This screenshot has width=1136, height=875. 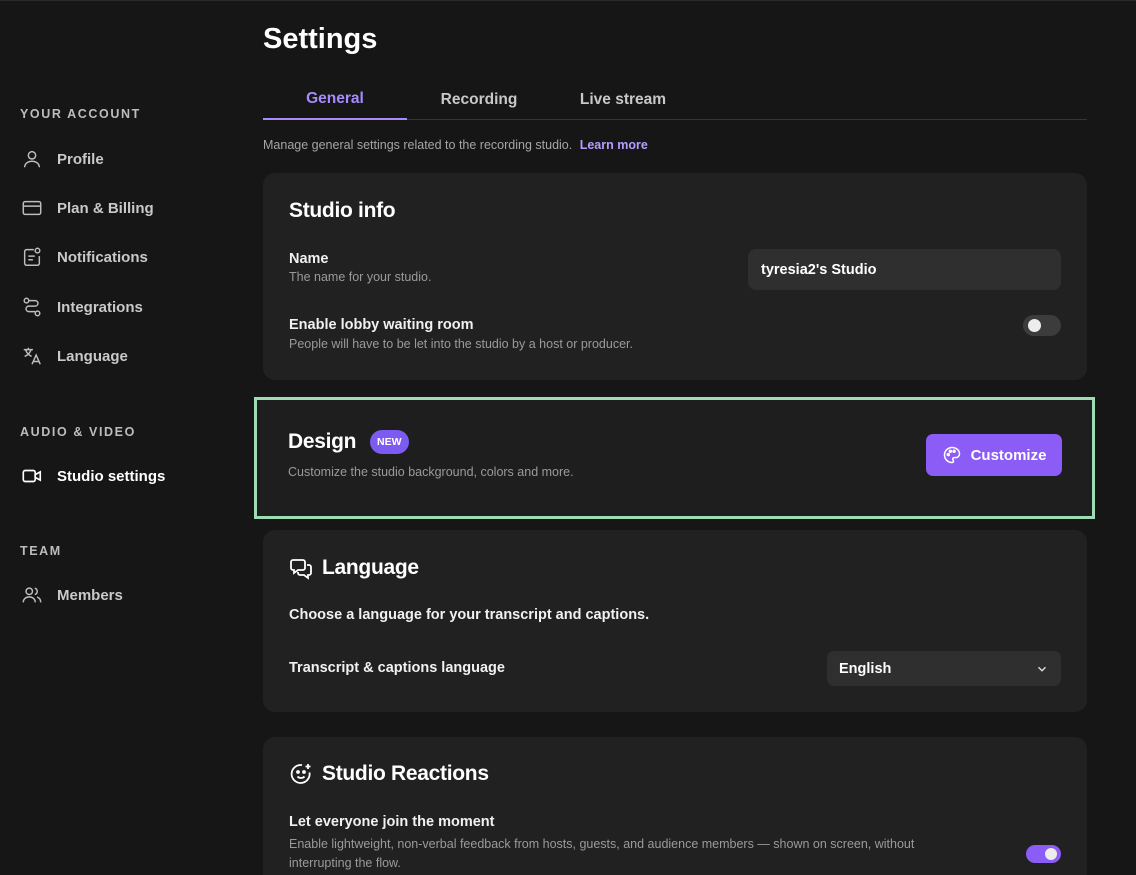 I want to click on smiley-sparkle-icon, so click(x=301, y=774).